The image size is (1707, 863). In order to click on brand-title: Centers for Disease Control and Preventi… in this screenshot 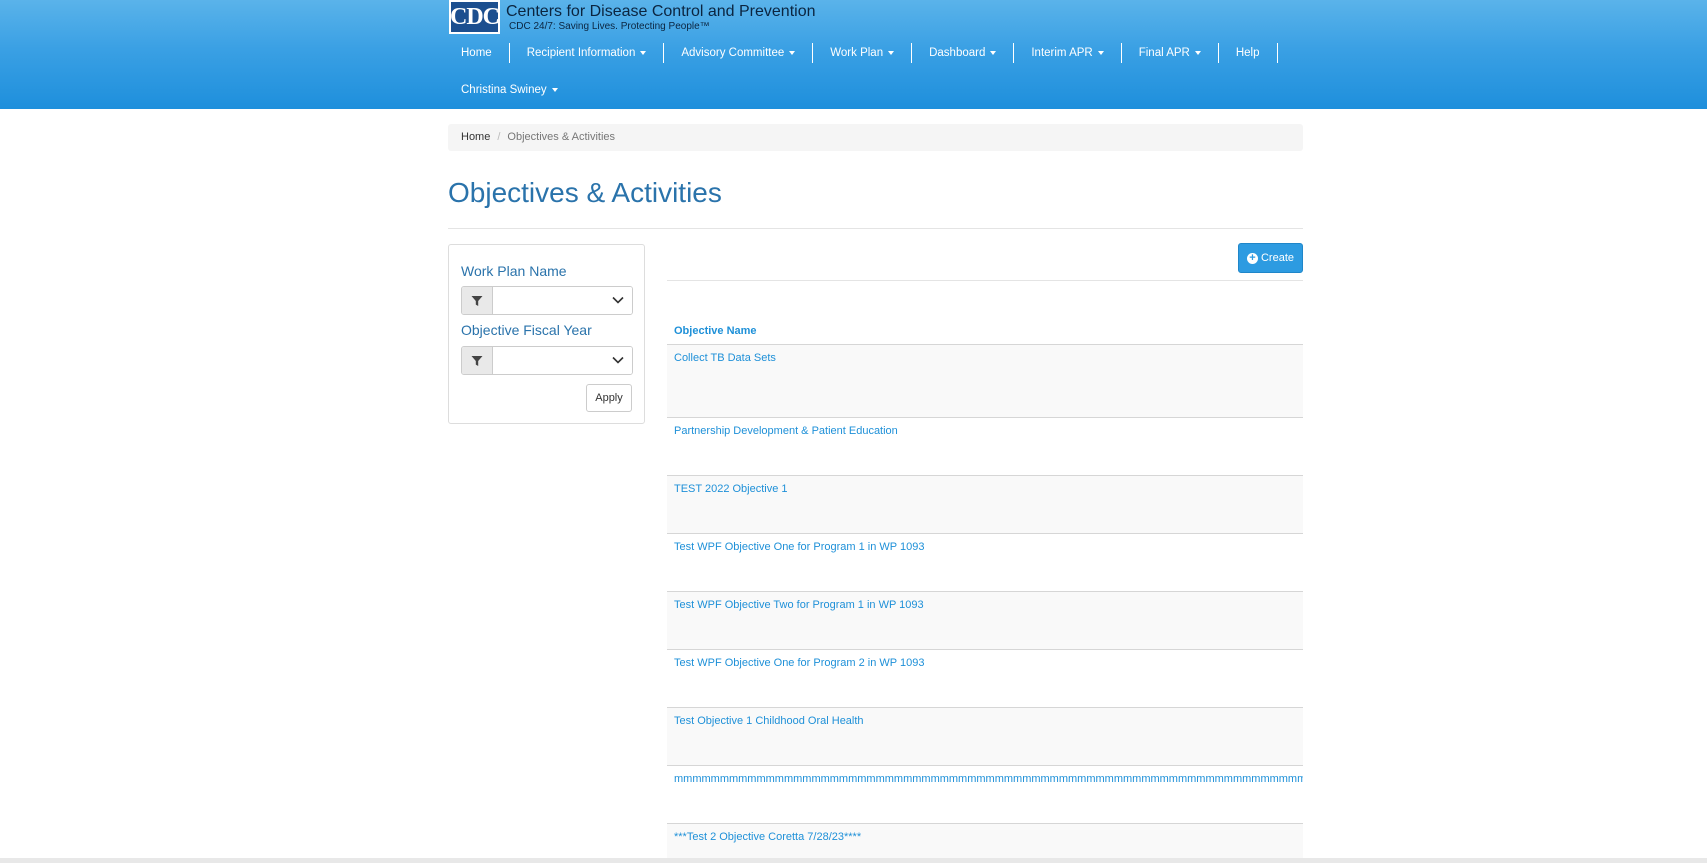, I will do `click(661, 11)`.